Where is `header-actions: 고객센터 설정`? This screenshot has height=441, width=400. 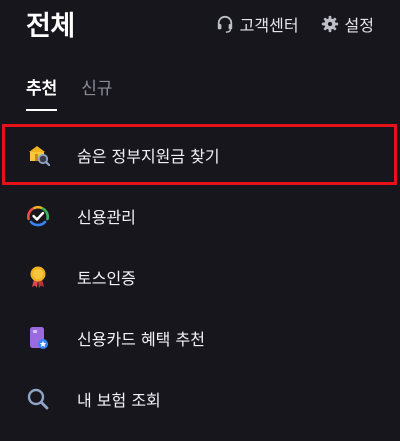
header-actions: 고객센터 설정 is located at coordinates (295, 24).